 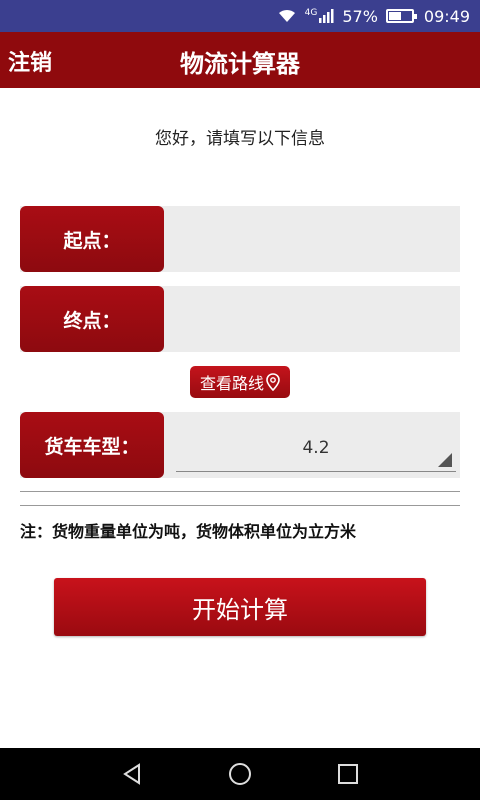 What do you see at coordinates (445, 460) in the screenshot?
I see `dropdown-corner-icon` at bounding box center [445, 460].